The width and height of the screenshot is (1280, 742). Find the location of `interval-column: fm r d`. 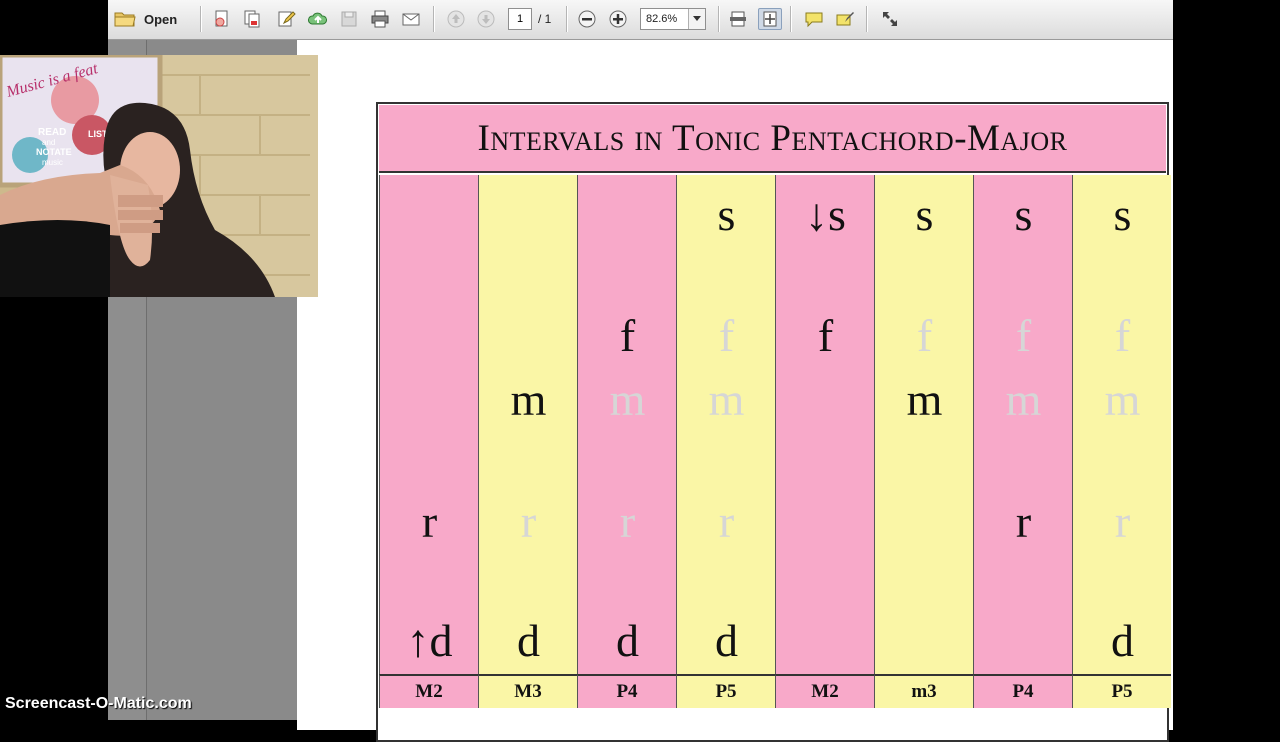

interval-column: fm r d is located at coordinates (626, 424).